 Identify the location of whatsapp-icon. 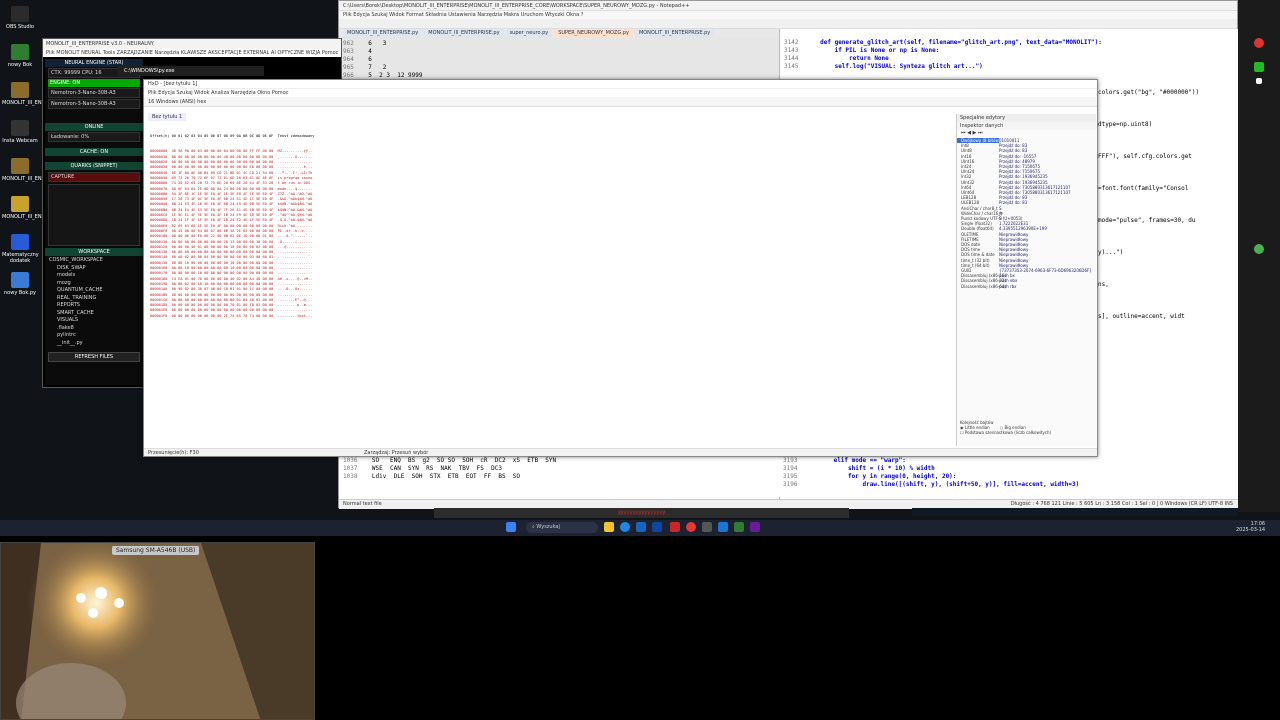
(1259, 249).